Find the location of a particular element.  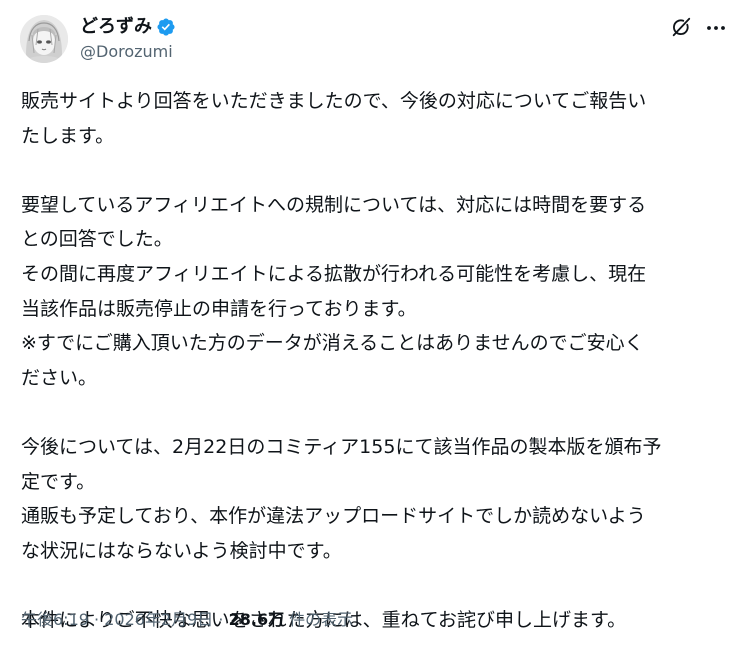

views-label: 件の表示 is located at coordinates (321, 619).